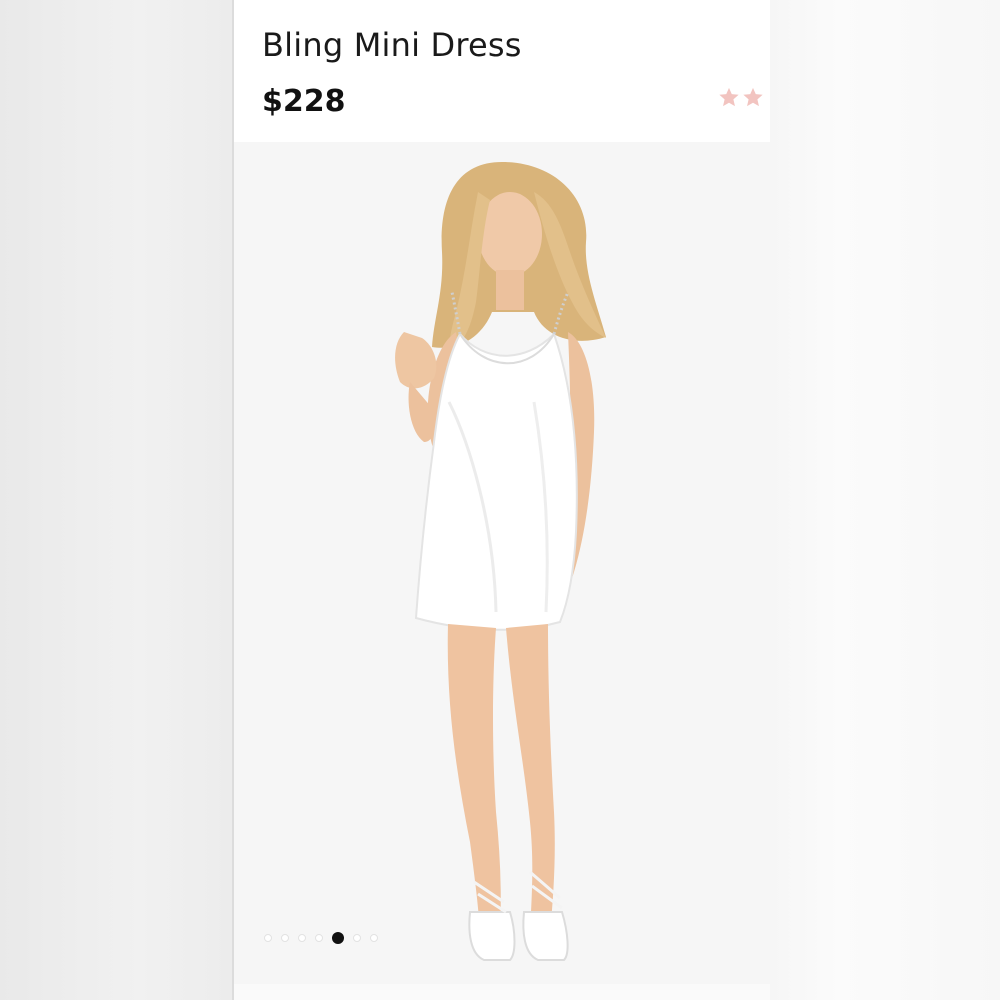 This screenshot has height=1000, width=1000. What do you see at coordinates (741, 97) in the screenshot?
I see `rating-stars` at bounding box center [741, 97].